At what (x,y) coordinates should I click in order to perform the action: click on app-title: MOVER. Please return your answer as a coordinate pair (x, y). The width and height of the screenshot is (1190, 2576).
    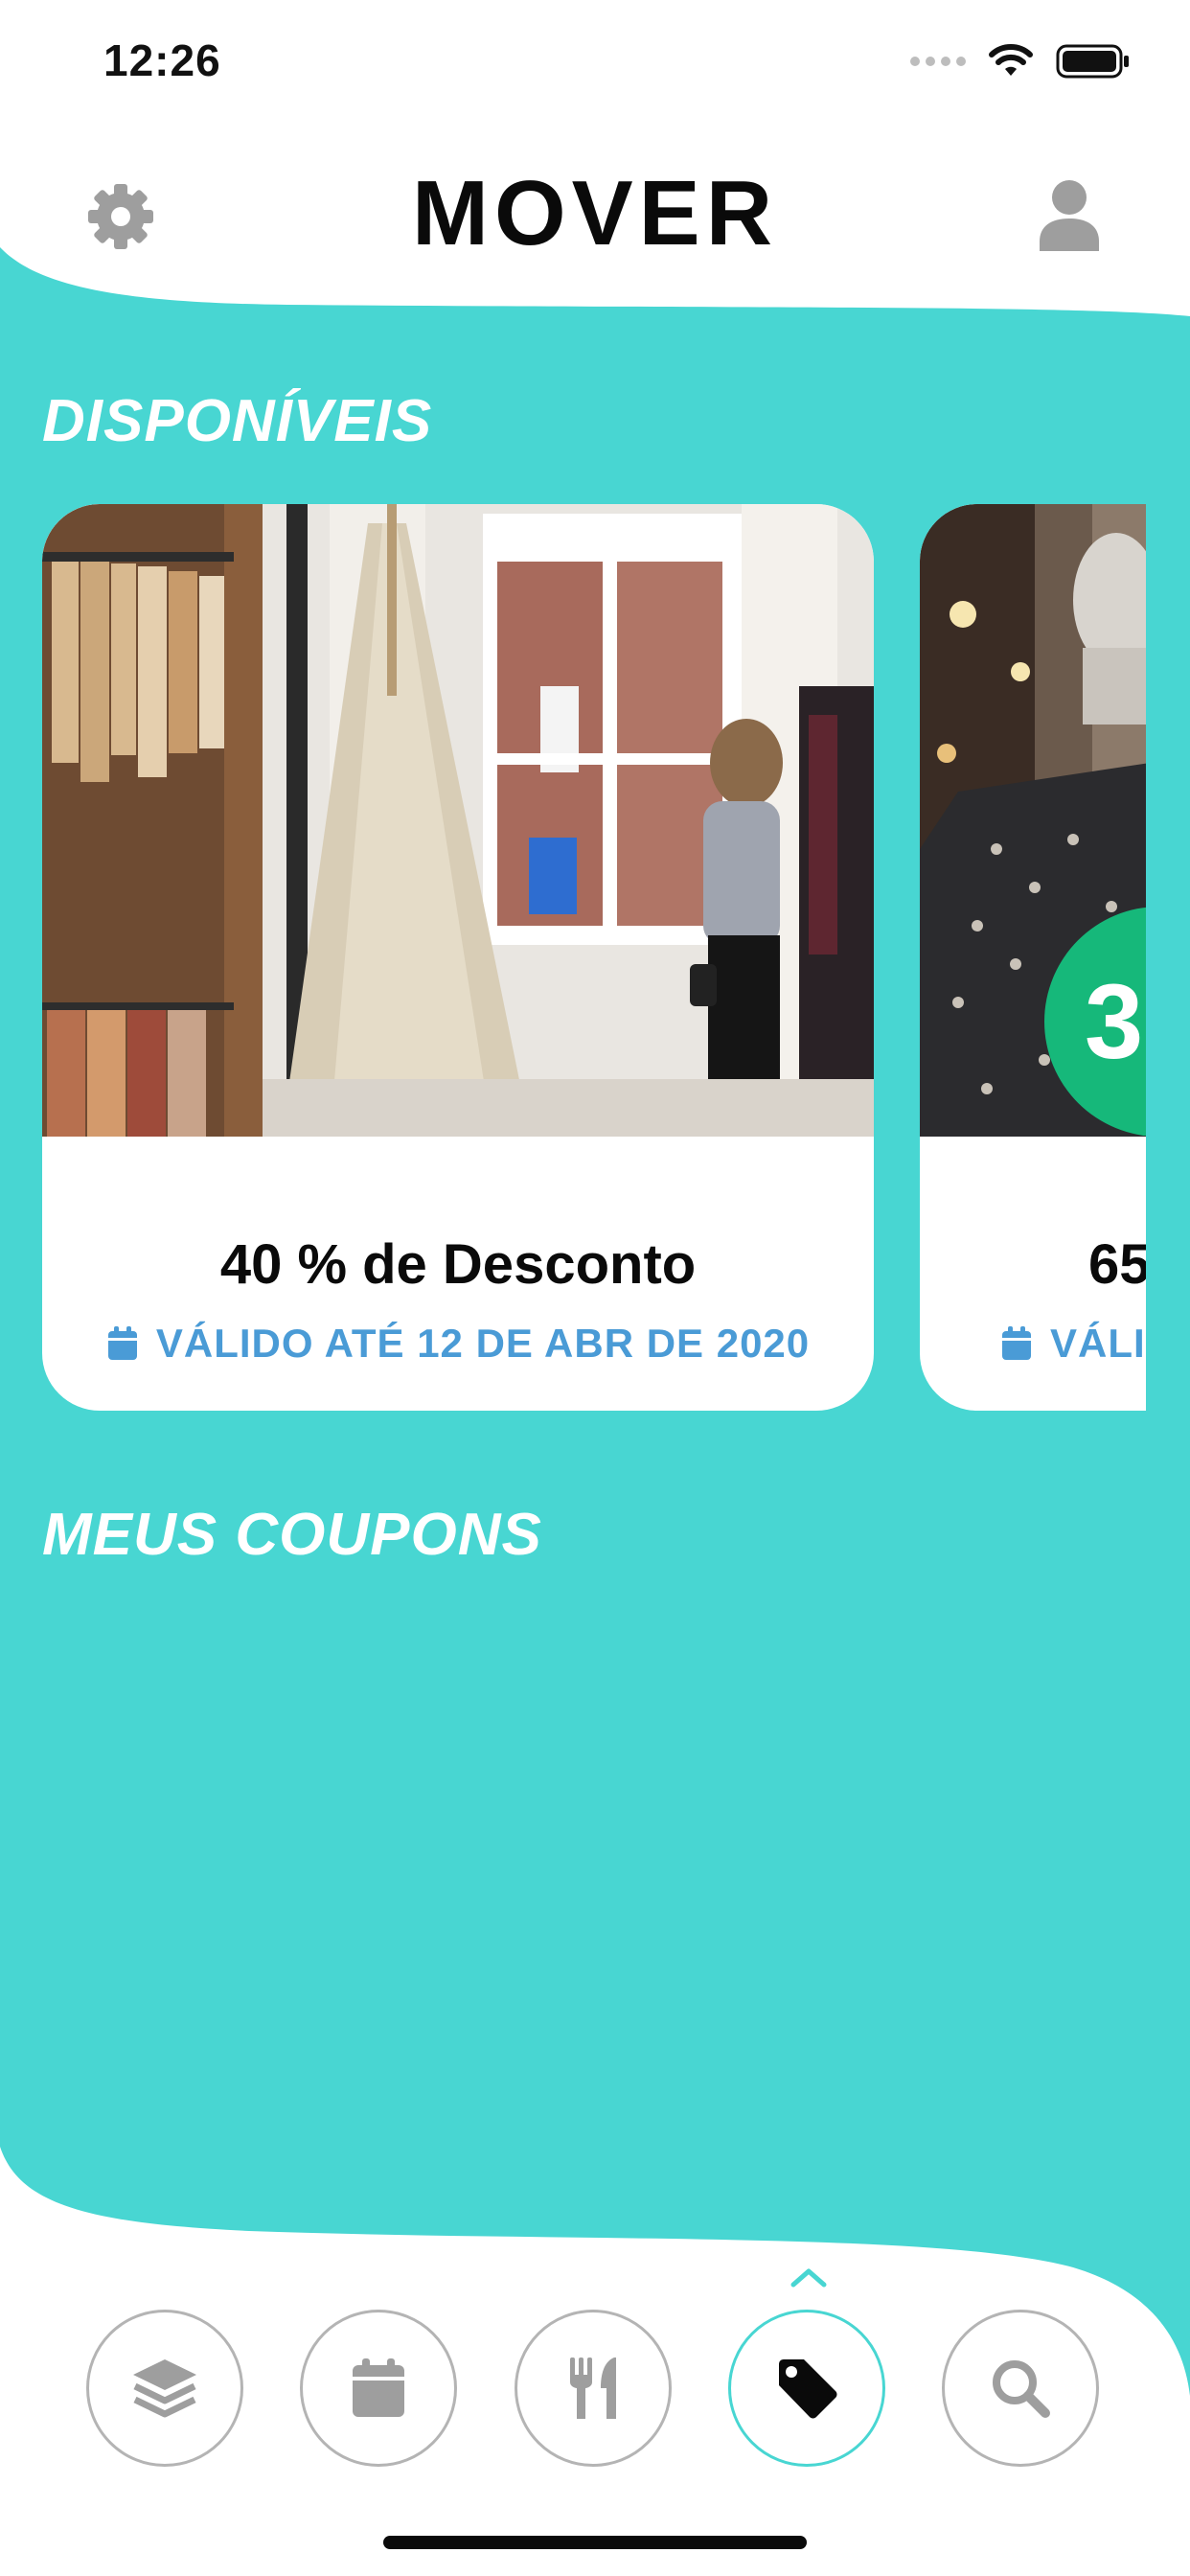
    Looking at the image, I should click on (595, 213).